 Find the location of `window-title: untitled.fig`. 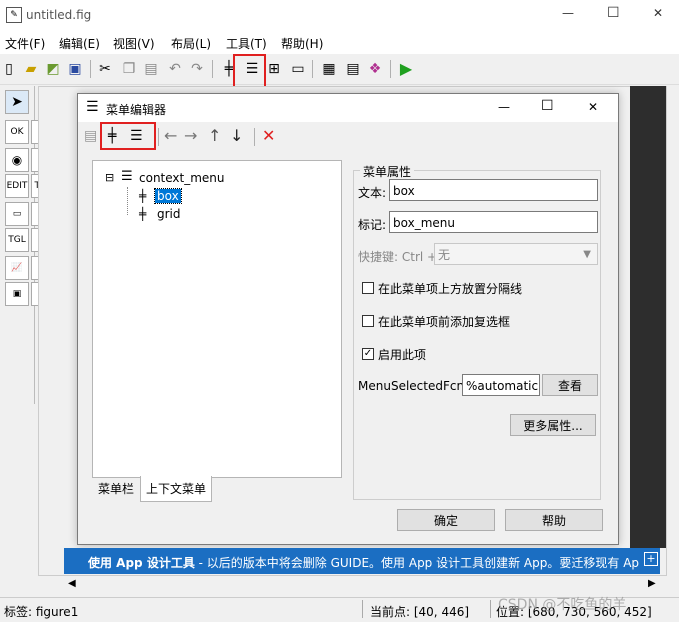

window-title: untitled.fig is located at coordinates (59, 15).